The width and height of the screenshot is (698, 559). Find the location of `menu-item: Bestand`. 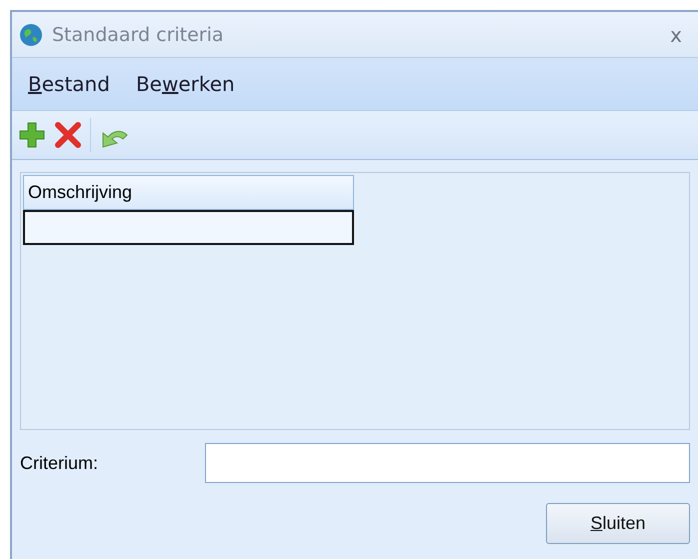

menu-item: Bestand is located at coordinates (69, 84).